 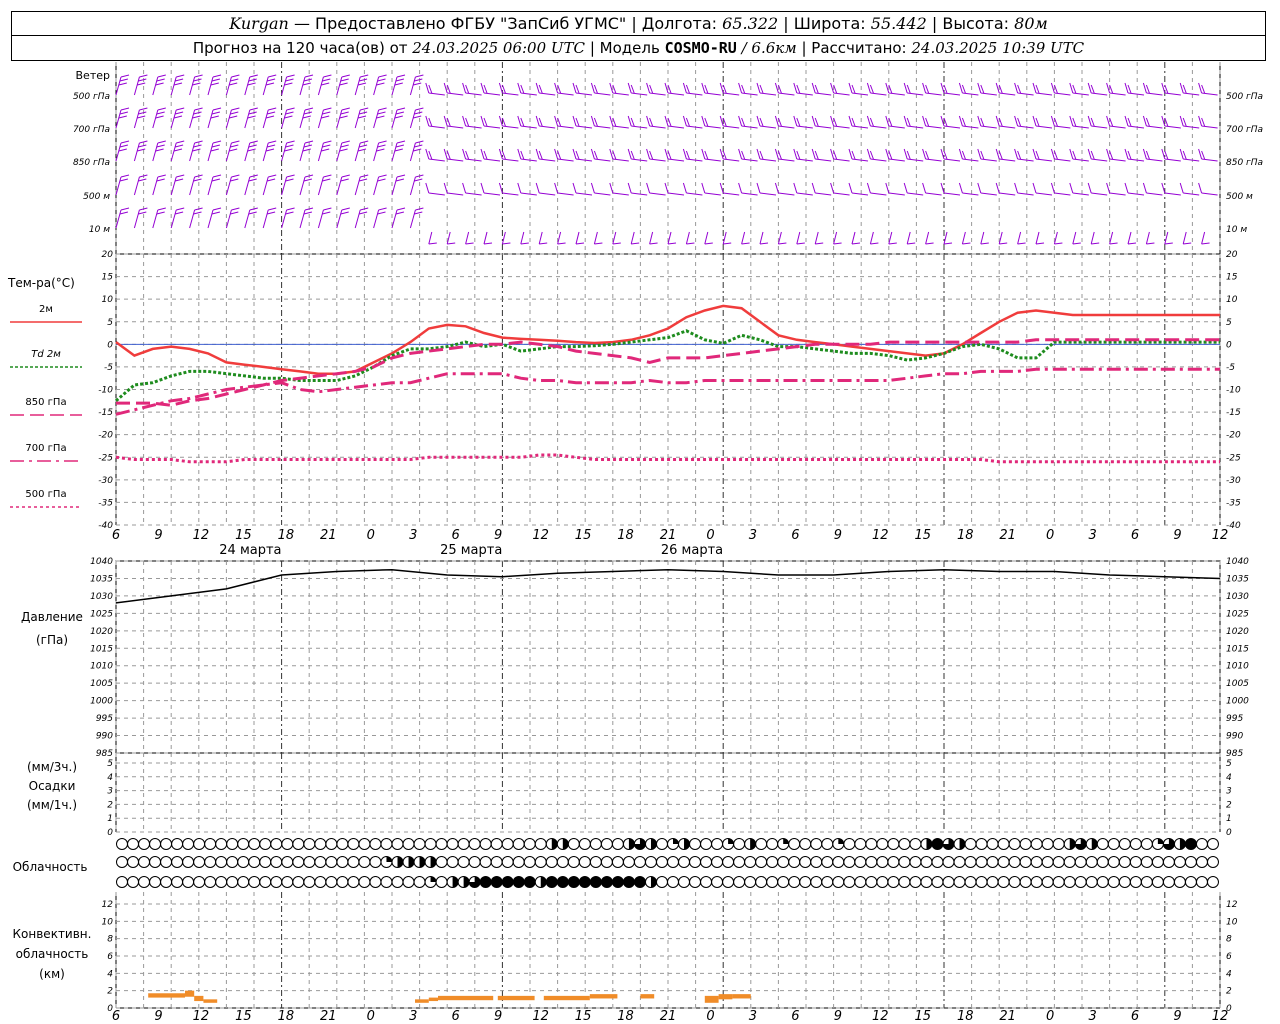 What do you see at coordinates (1233, 481) in the screenshot?
I see `temp-ytick-right: -30` at bounding box center [1233, 481].